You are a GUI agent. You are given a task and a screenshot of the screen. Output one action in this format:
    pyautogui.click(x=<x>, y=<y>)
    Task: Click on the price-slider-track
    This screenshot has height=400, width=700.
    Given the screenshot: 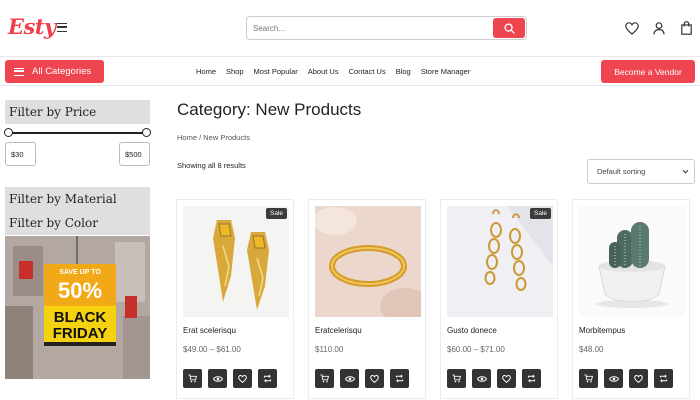 What is the action you would take?
    pyautogui.click(x=78, y=133)
    